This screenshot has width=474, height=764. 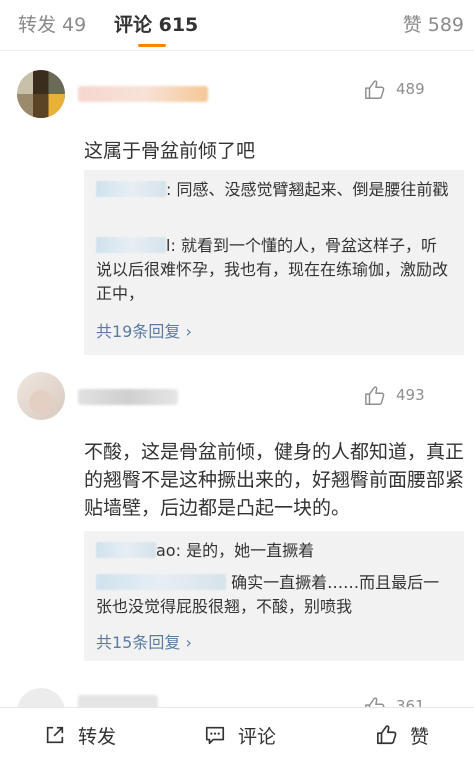 What do you see at coordinates (97, 737) in the screenshot?
I see `repost-label: 转发` at bounding box center [97, 737].